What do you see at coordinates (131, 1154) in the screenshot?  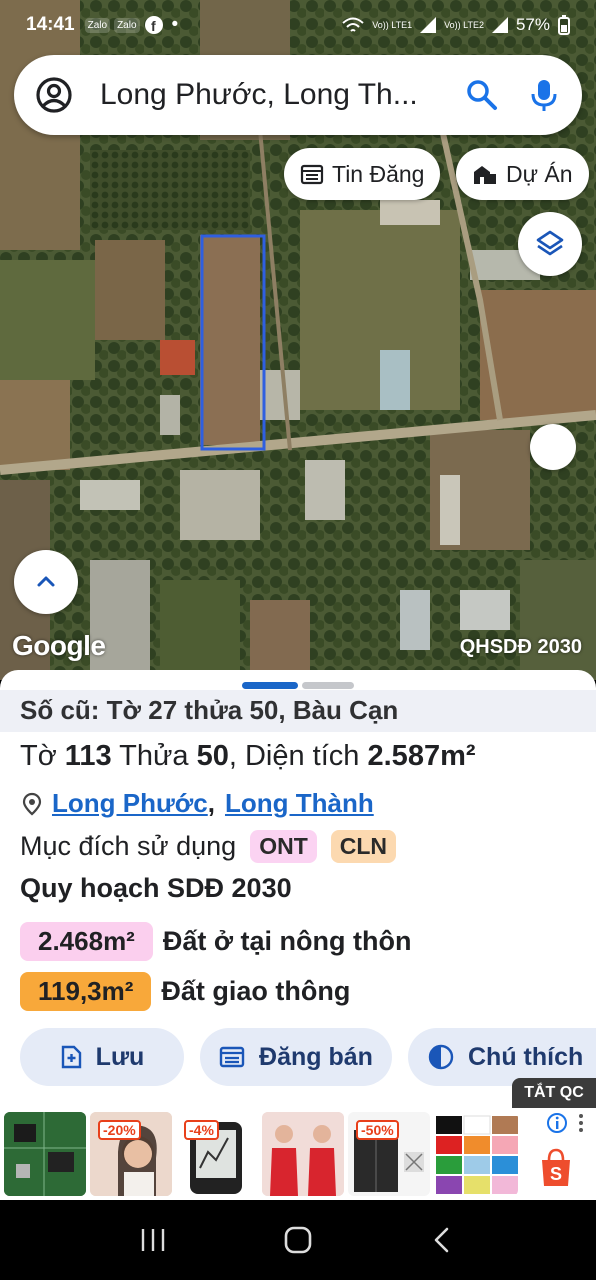 I see `ad-item: -20%` at bounding box center [131, 1154].